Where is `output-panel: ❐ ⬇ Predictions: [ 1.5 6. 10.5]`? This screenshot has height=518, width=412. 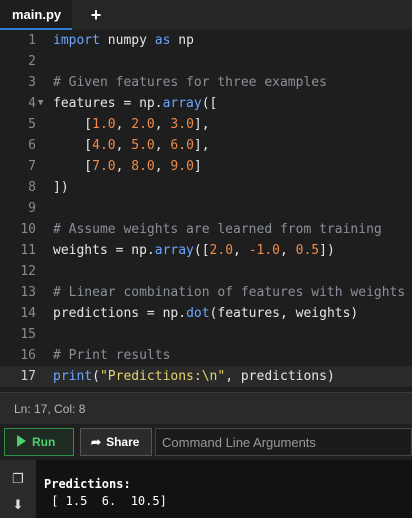
output-panel: ❐ ⬇ Predictions: [ 1.5 6. 10.5] is located at coordinates (206, 489).